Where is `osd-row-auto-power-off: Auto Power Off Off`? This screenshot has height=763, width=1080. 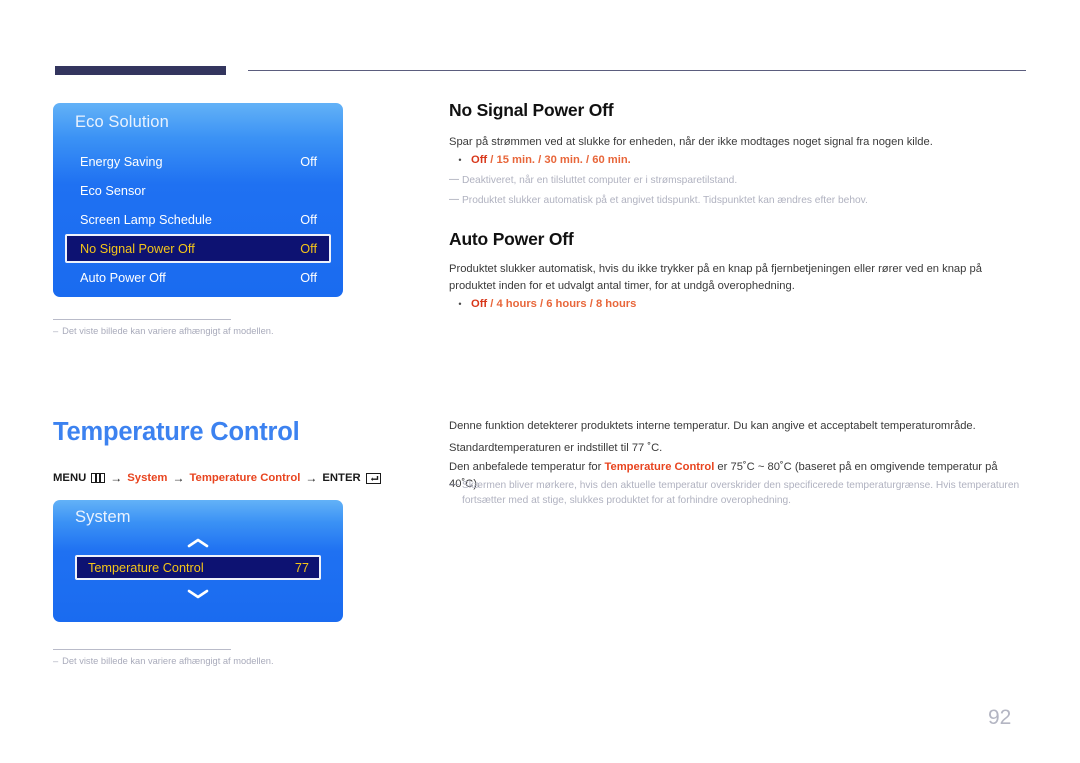
osd-row-auto-power-off: Auto Power Off Off is located at coordinates (198, 277).